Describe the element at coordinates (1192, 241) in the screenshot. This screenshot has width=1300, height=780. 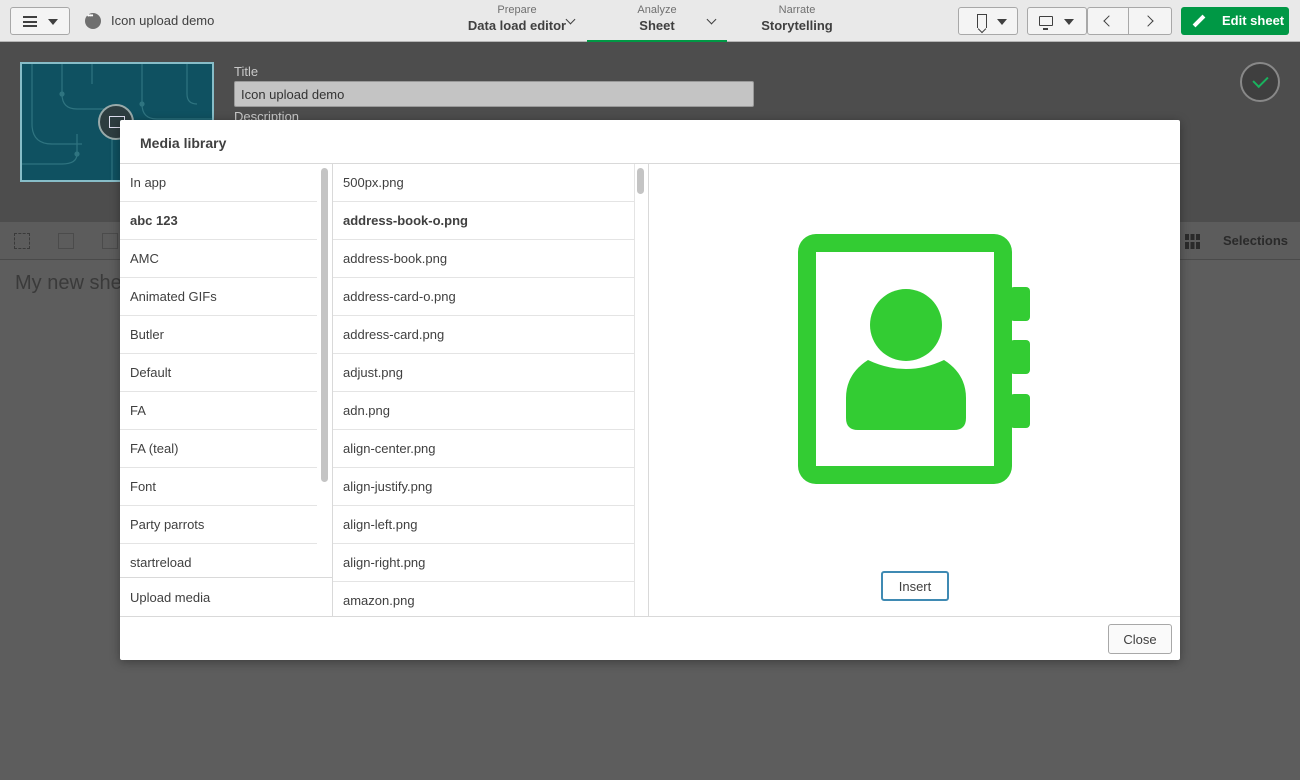
I see `sheets-grid-icon` at that location.